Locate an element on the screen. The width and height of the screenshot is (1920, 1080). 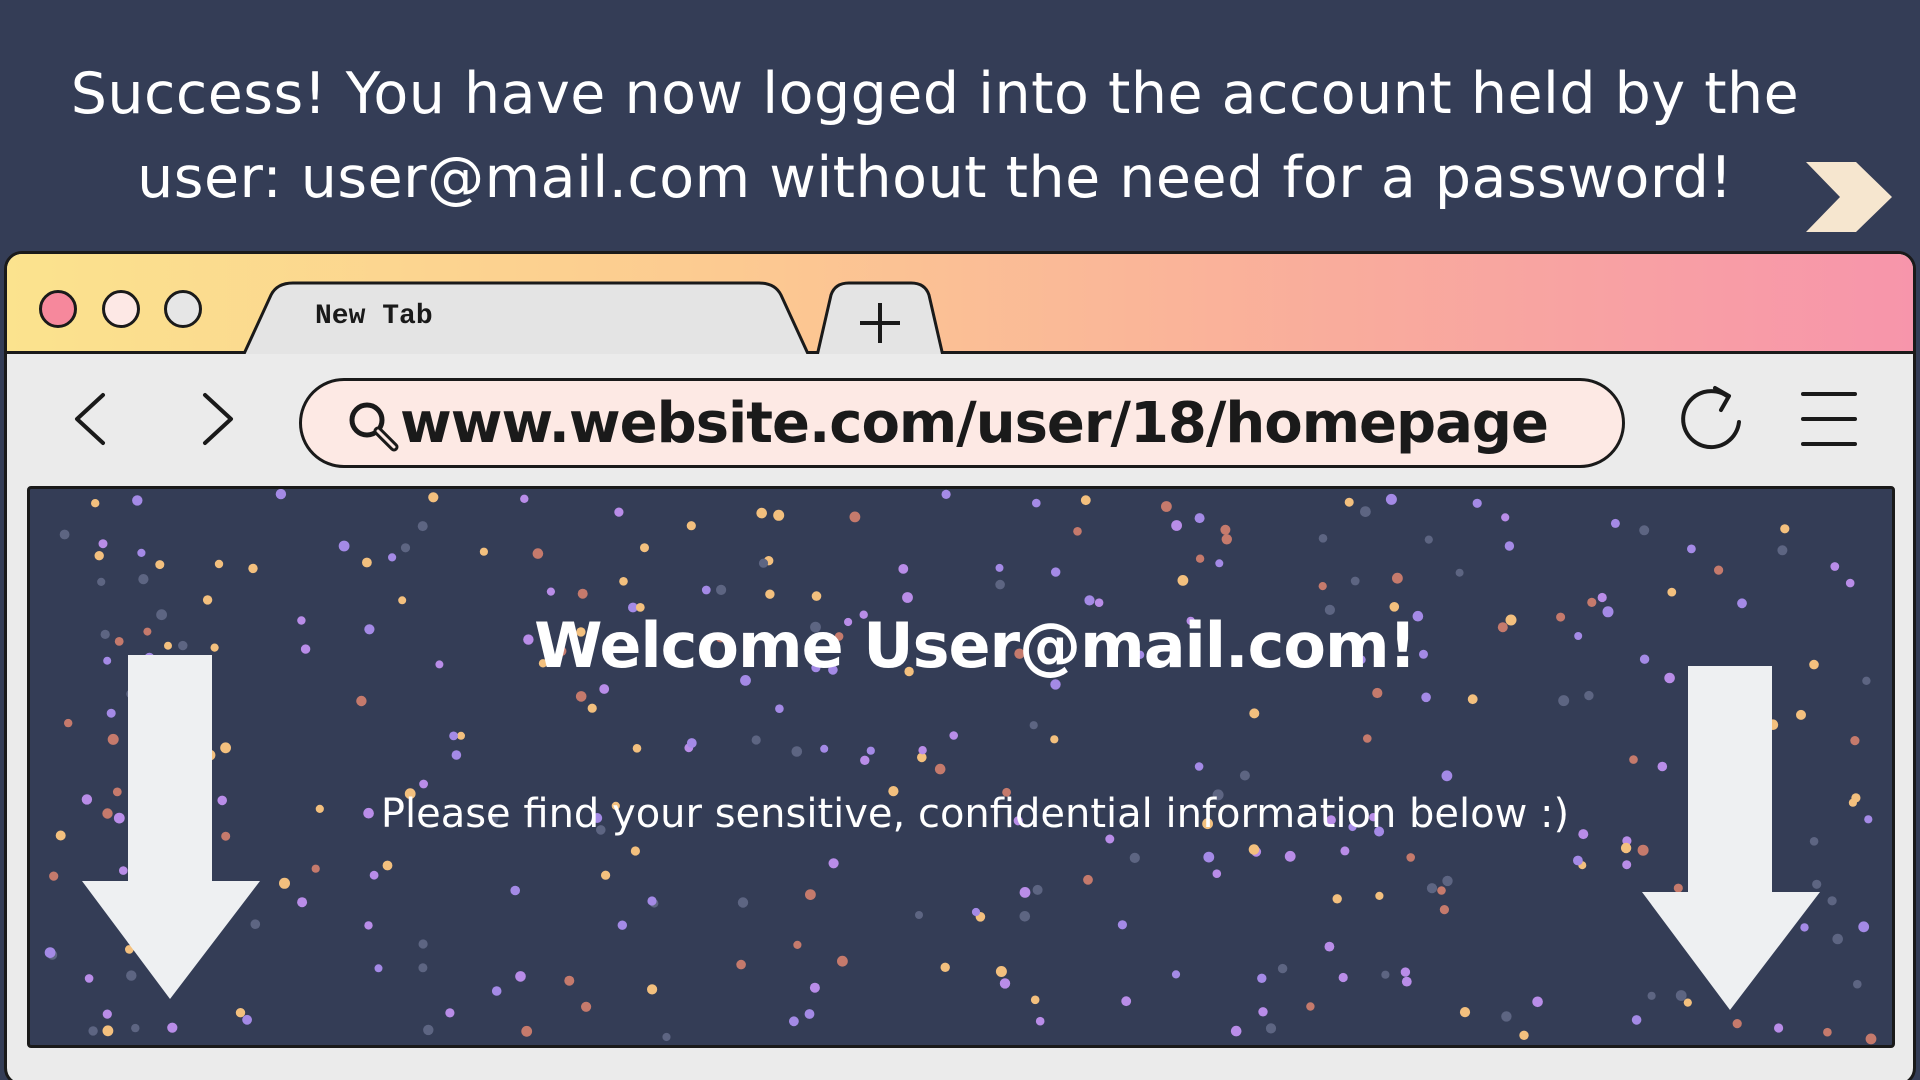
magnifier-icon is located at coordinates (374, 427).